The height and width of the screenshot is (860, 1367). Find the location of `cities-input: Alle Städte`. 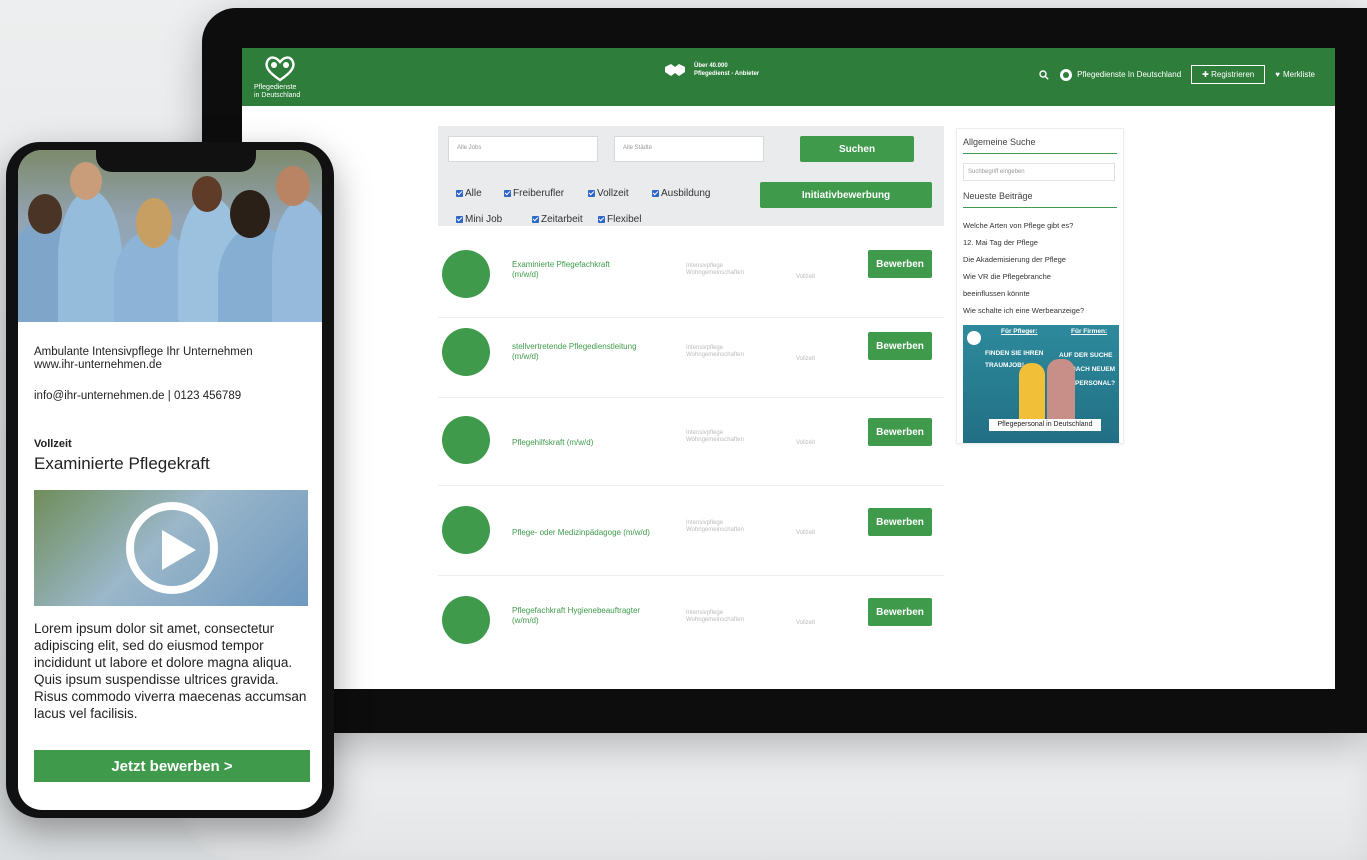

cities-input: Alle Städte is located at coordinates (689, 149).